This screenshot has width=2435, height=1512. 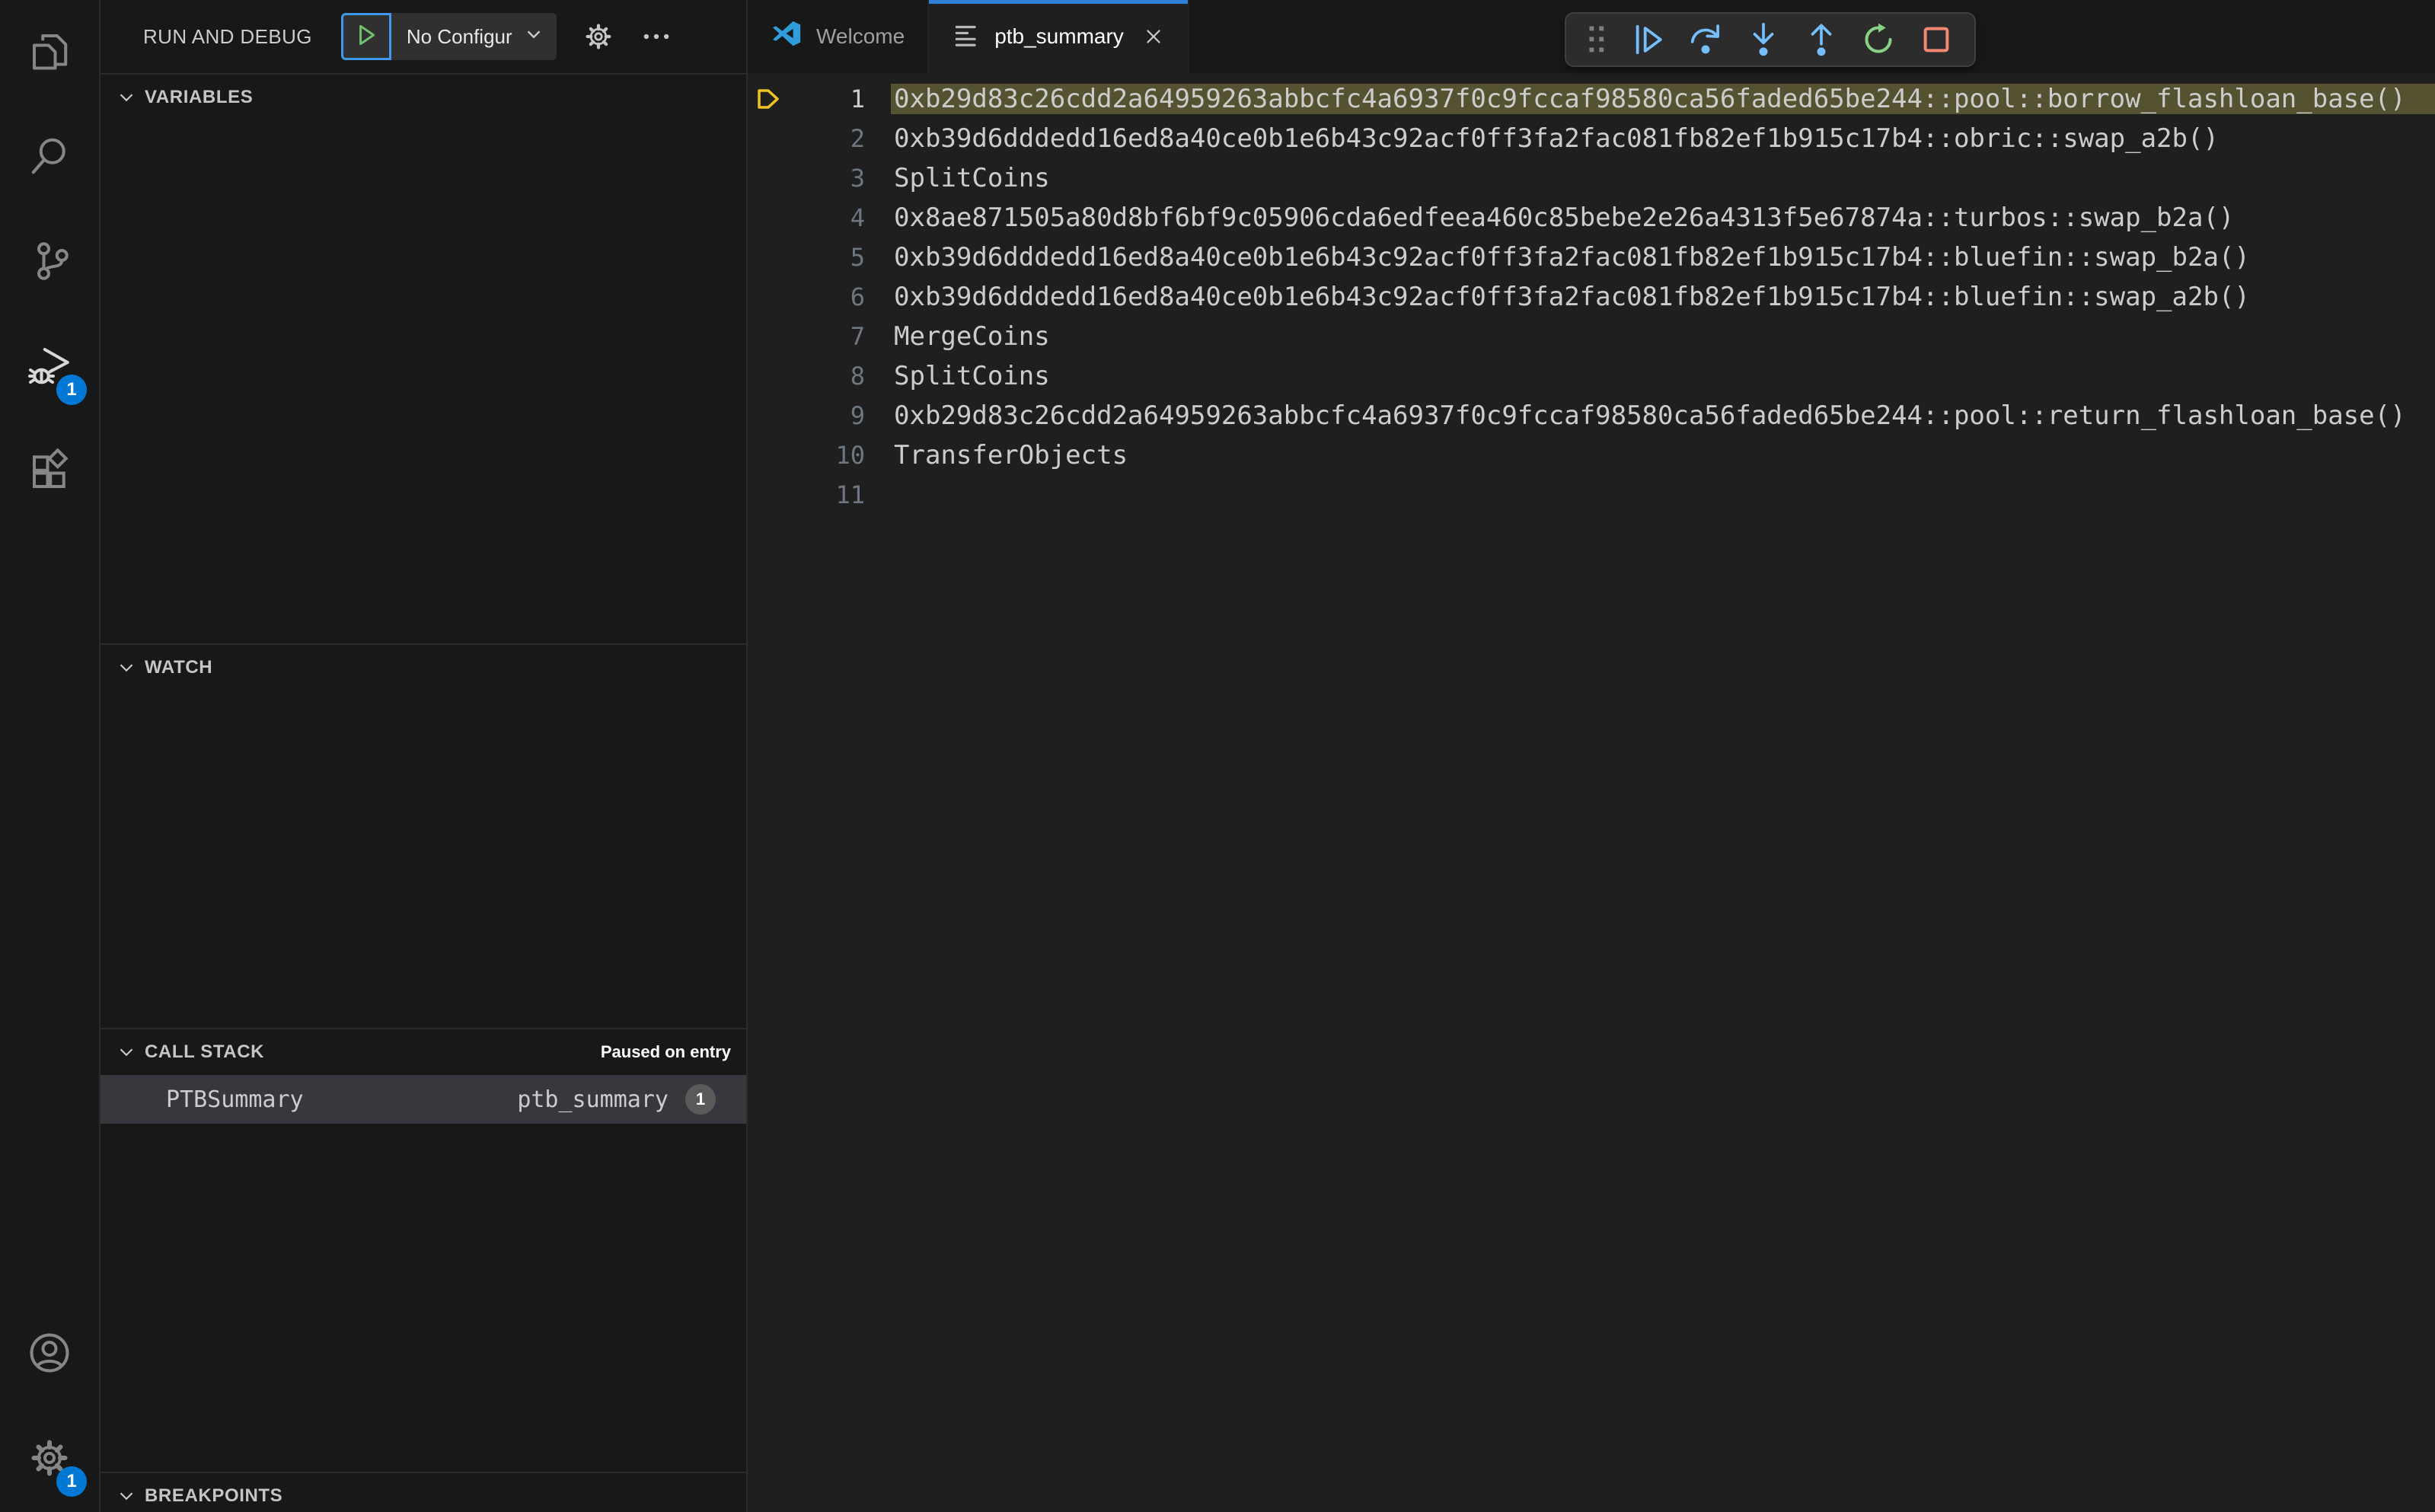 I want to click on tab-label: Welcome, so click(x=860, y=36).